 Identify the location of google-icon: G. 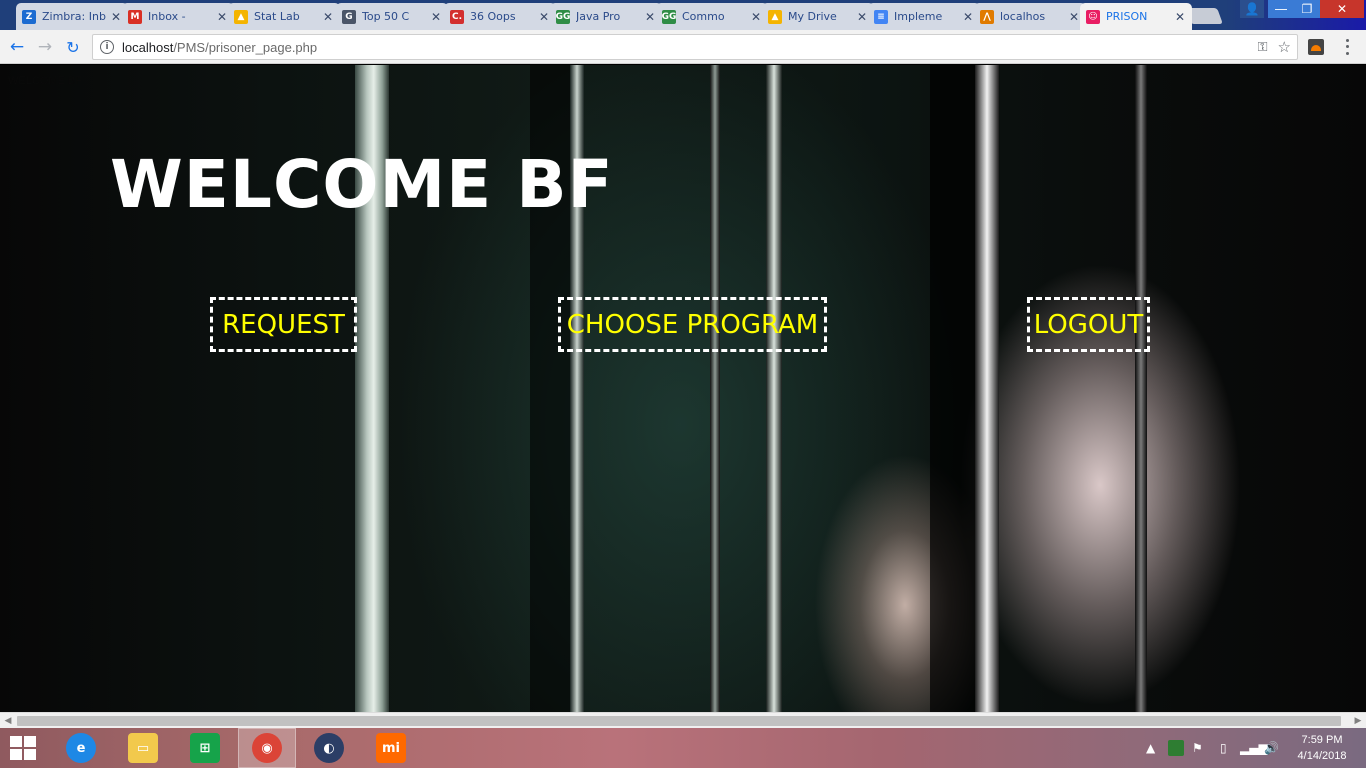
(349, 16).